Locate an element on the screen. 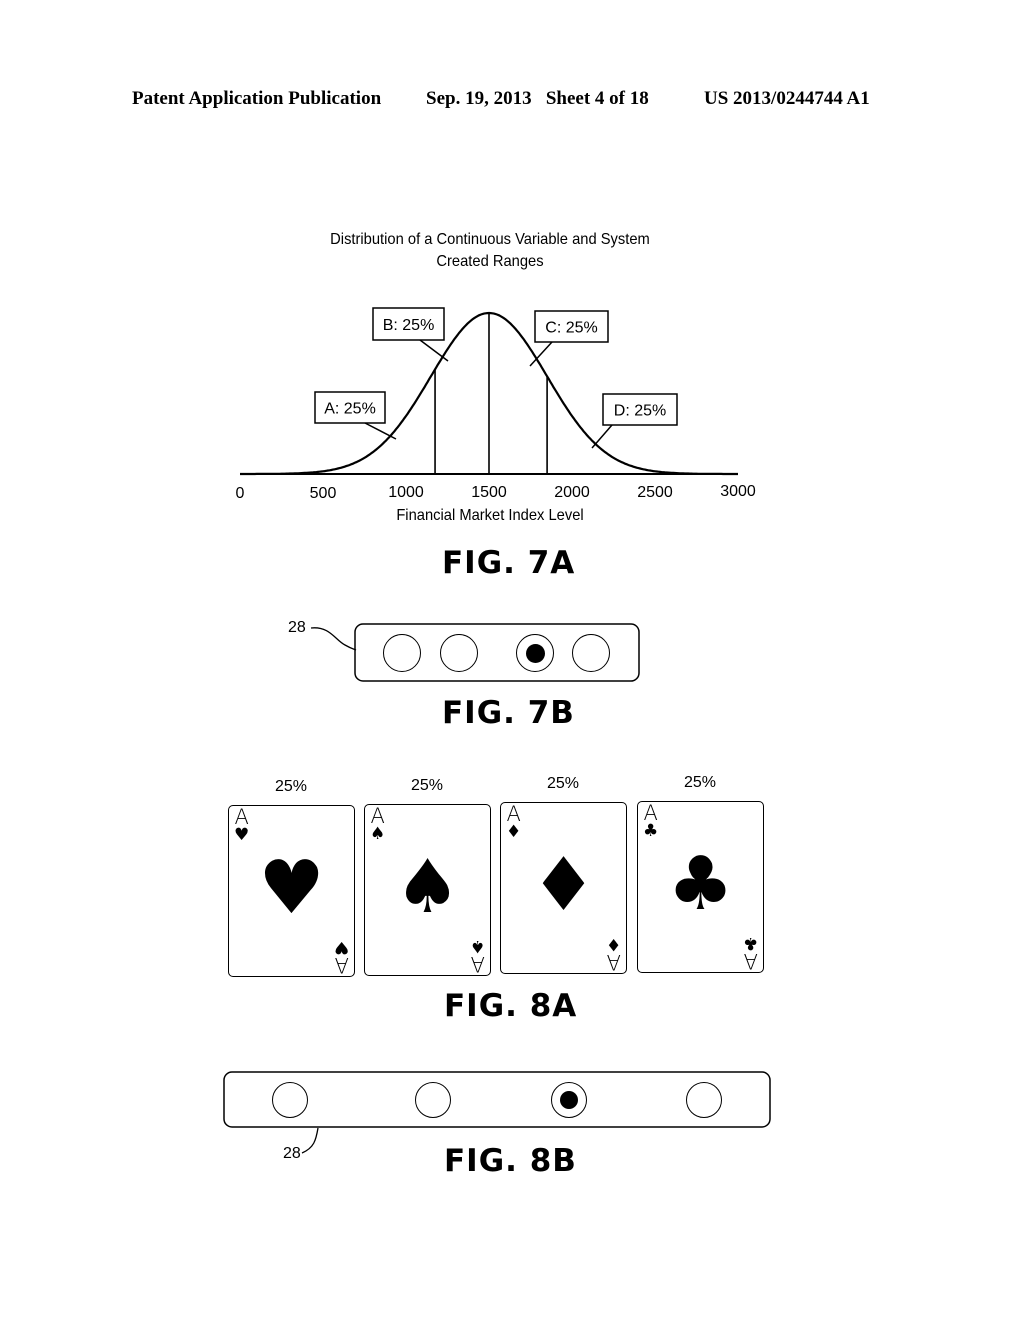 This screenshot has height=1320, width=1024. radio-selected-dot is located at coordinates (569, 1100).